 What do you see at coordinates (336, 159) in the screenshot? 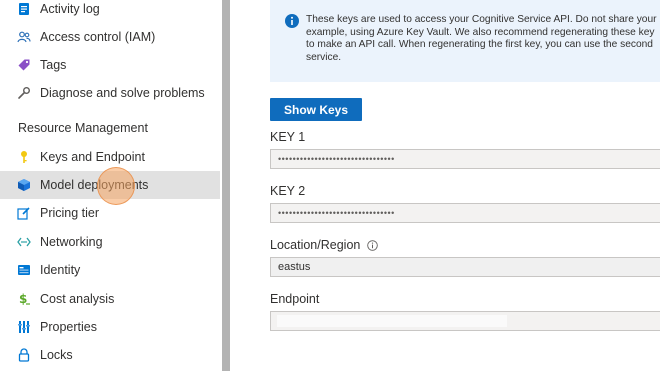
I see `key1-value: ••••••••••••••••••••••••••••••••` at bounding box center [336, 159].